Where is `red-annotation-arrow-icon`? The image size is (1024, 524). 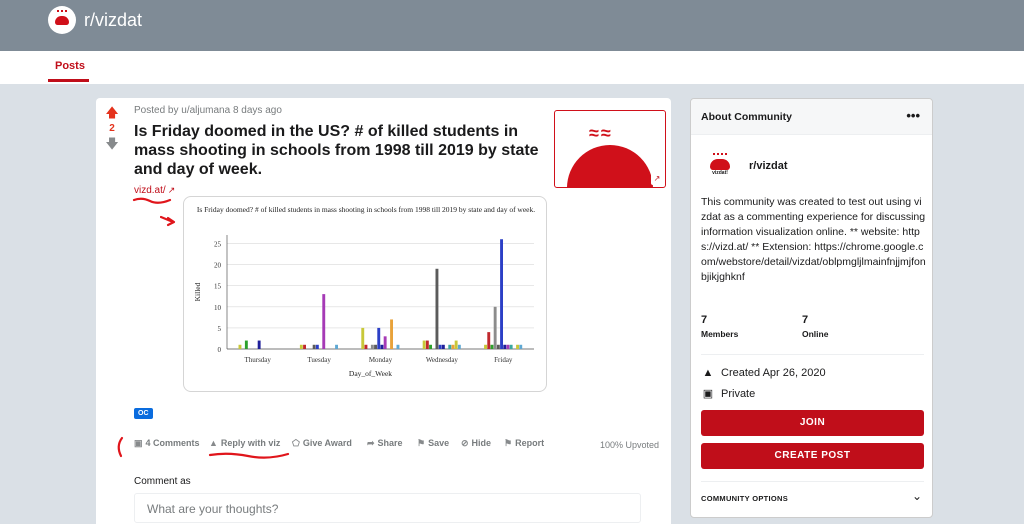
red-annotation-arrow-icon is located at coordinates (168, 221).